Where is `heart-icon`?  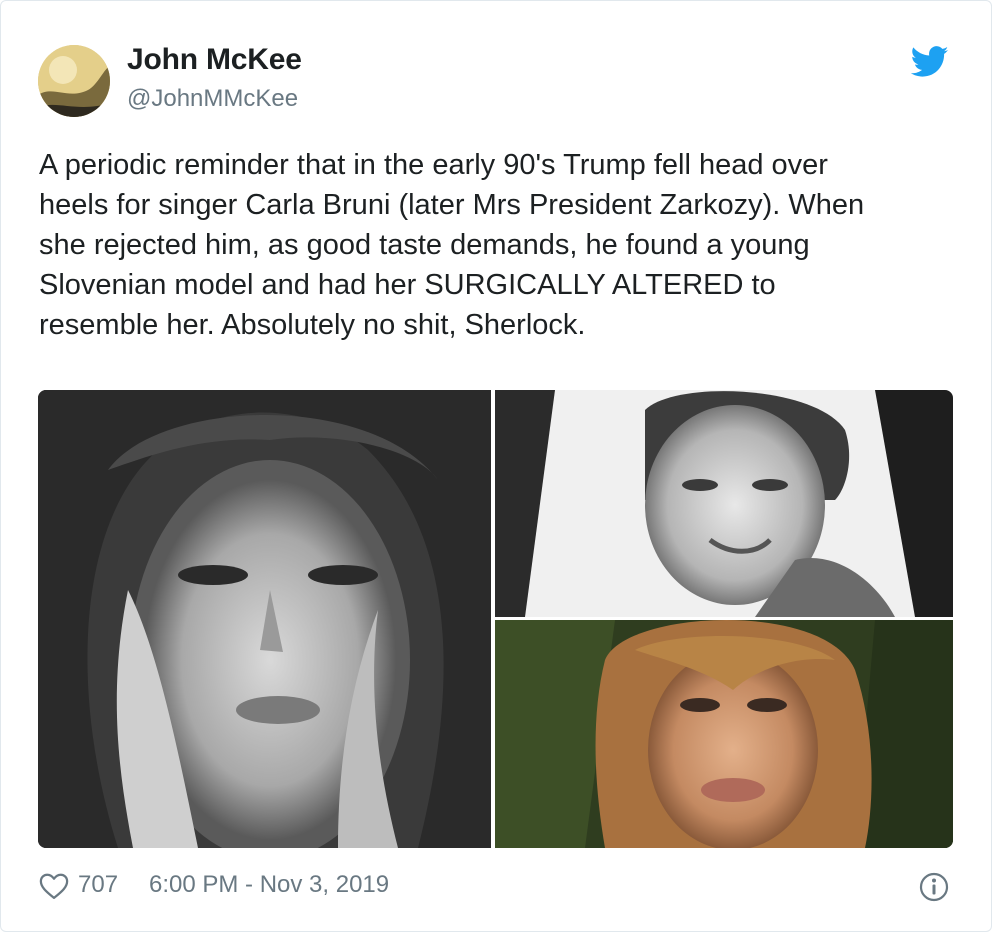
heart-icon is located at coordinates (54, 886).